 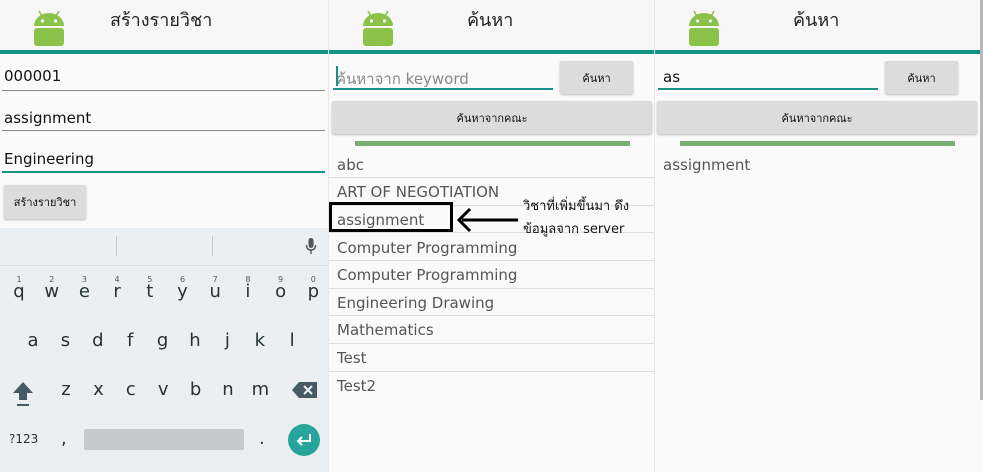 I want to click on key-label: d, so click(x=98, y=340).